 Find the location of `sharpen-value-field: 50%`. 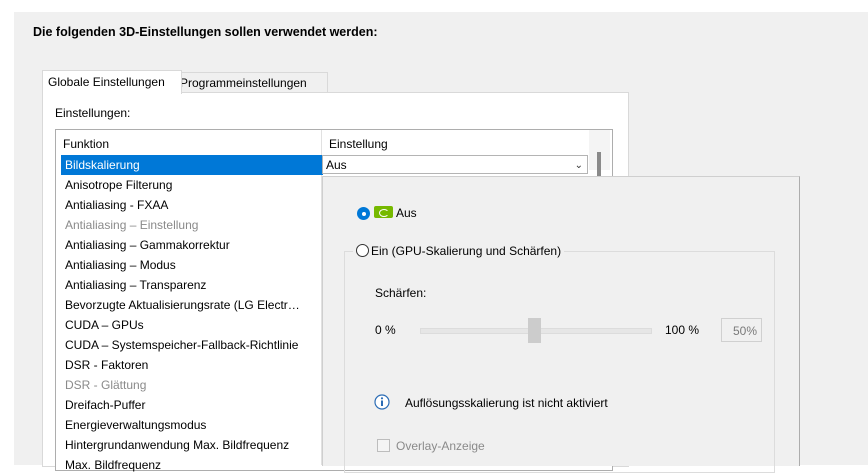

sharpen-value-field: 50% is located at coordinates (741, 330).